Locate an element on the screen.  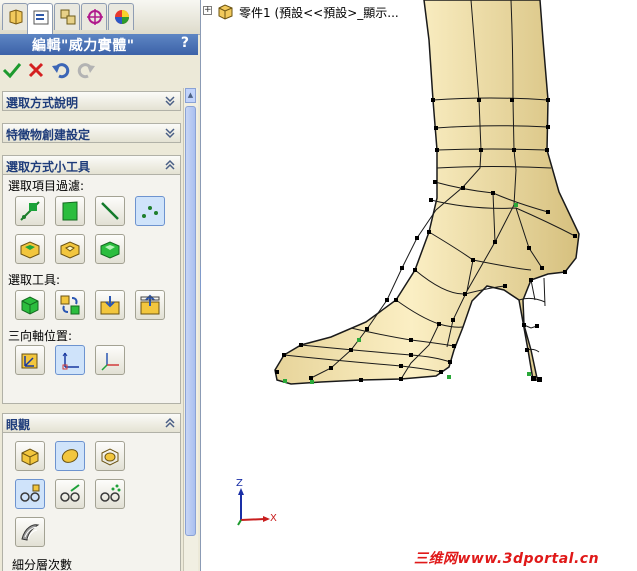
glasses-vertex-icon is located at coordinates (30, 493).